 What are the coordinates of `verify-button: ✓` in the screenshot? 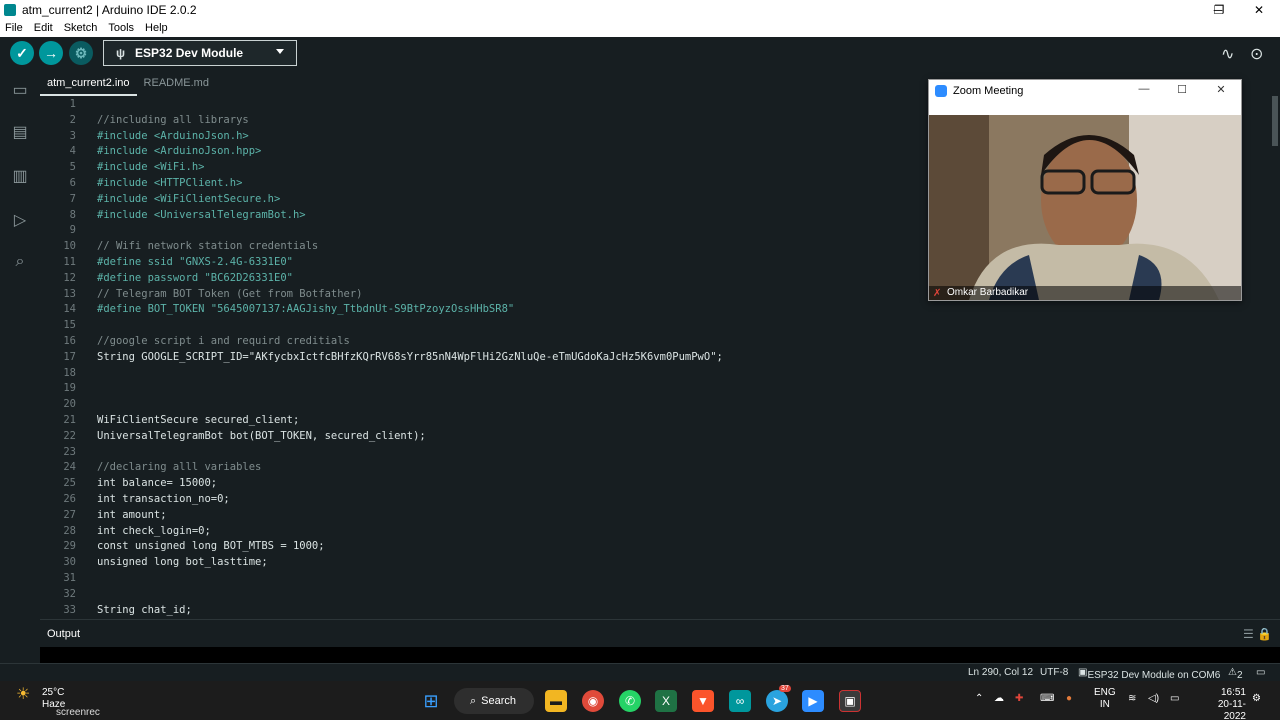 It's located at (22, 53).